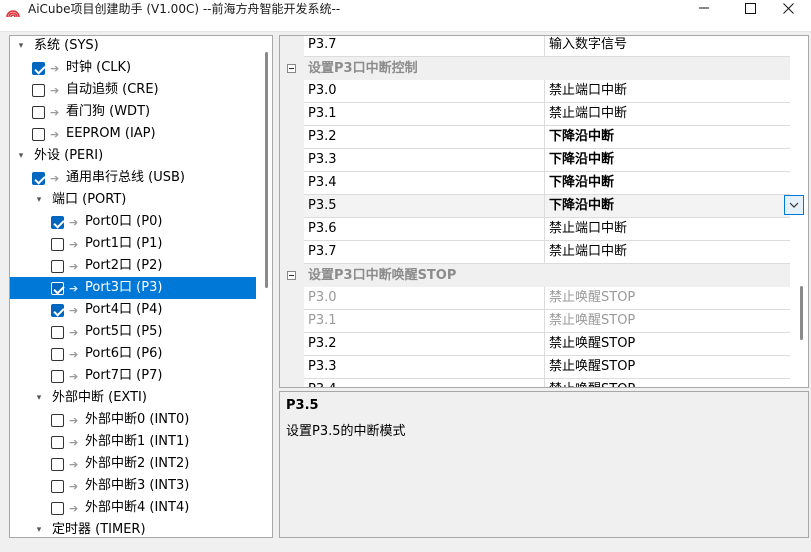 This screenshot has height=552, width=811. What do you see at coordinates (133, 486) in the screenshot?
I see `tree-item: ➔ 外部中断3 (INT3)` at bounding box center [133, 486].